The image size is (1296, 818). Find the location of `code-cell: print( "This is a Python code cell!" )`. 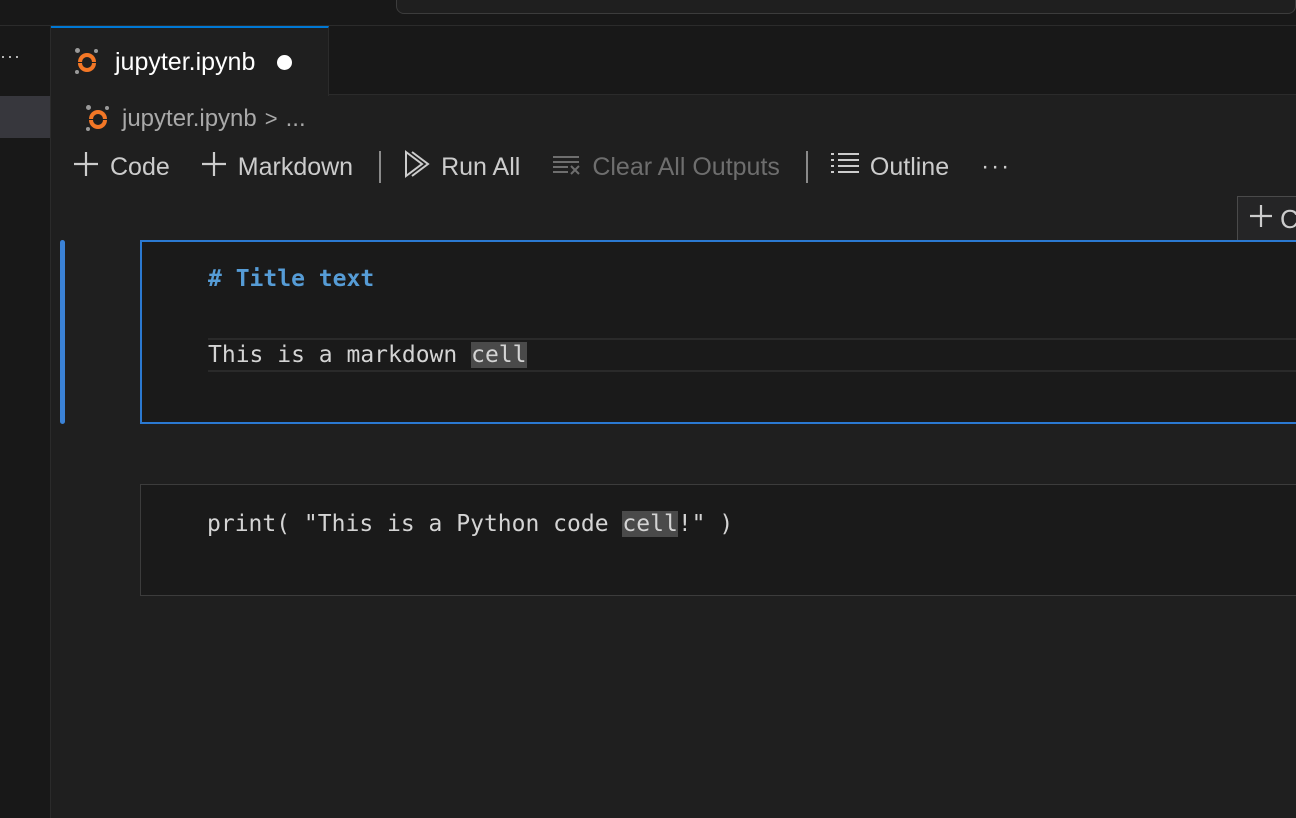

code-cell: print( "This is a Python code cell!" ) is located at coordinates (718, 540).